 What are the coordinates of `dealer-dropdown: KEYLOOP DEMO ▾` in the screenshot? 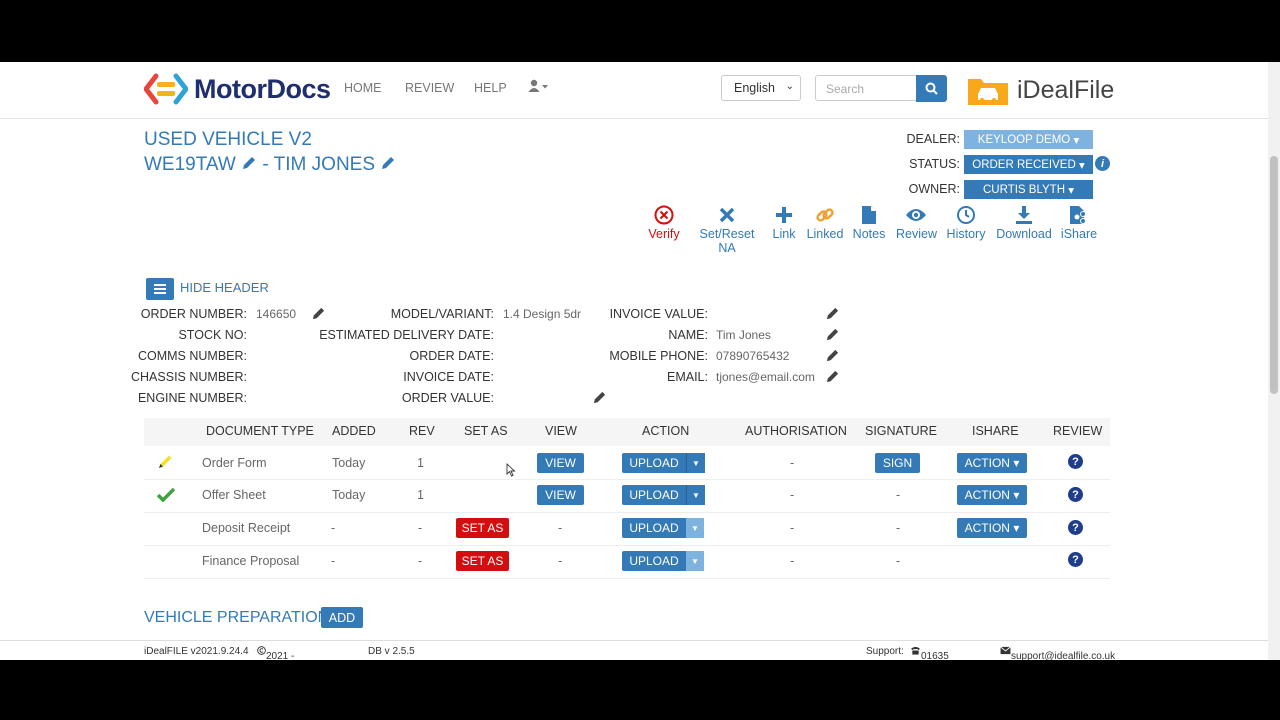 It's located at (1028, 139).